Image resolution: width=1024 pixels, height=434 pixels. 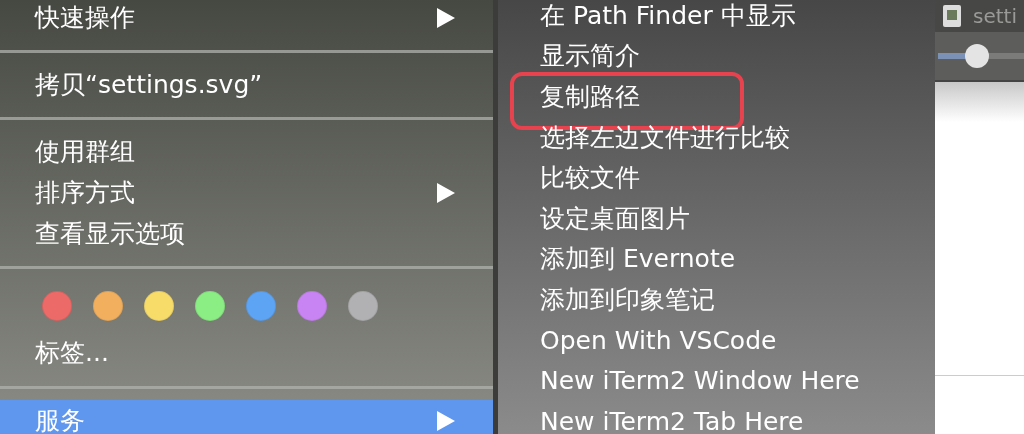 I want to click on window-title: setti, so click(x=995, y=16).